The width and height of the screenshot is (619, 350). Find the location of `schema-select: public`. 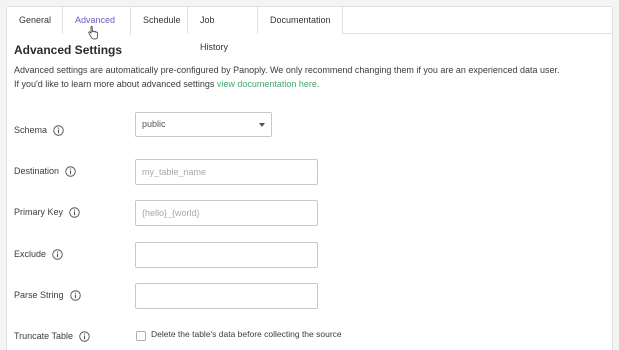

schema-select: public is located at coordinates (203, 124).